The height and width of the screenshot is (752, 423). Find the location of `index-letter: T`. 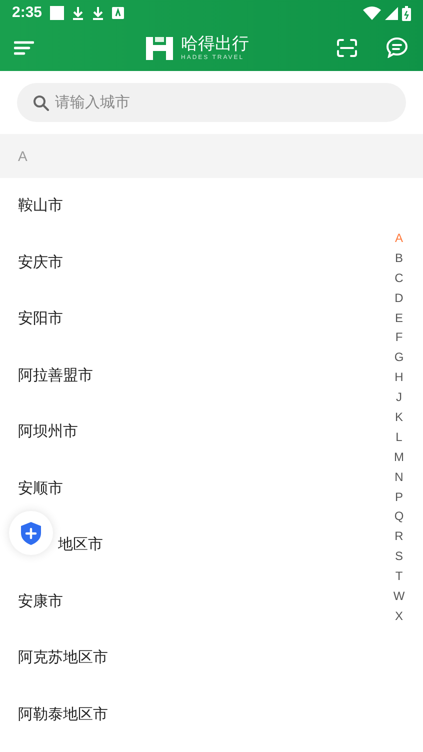

index-letter: T is located at coordinates (399, 577).